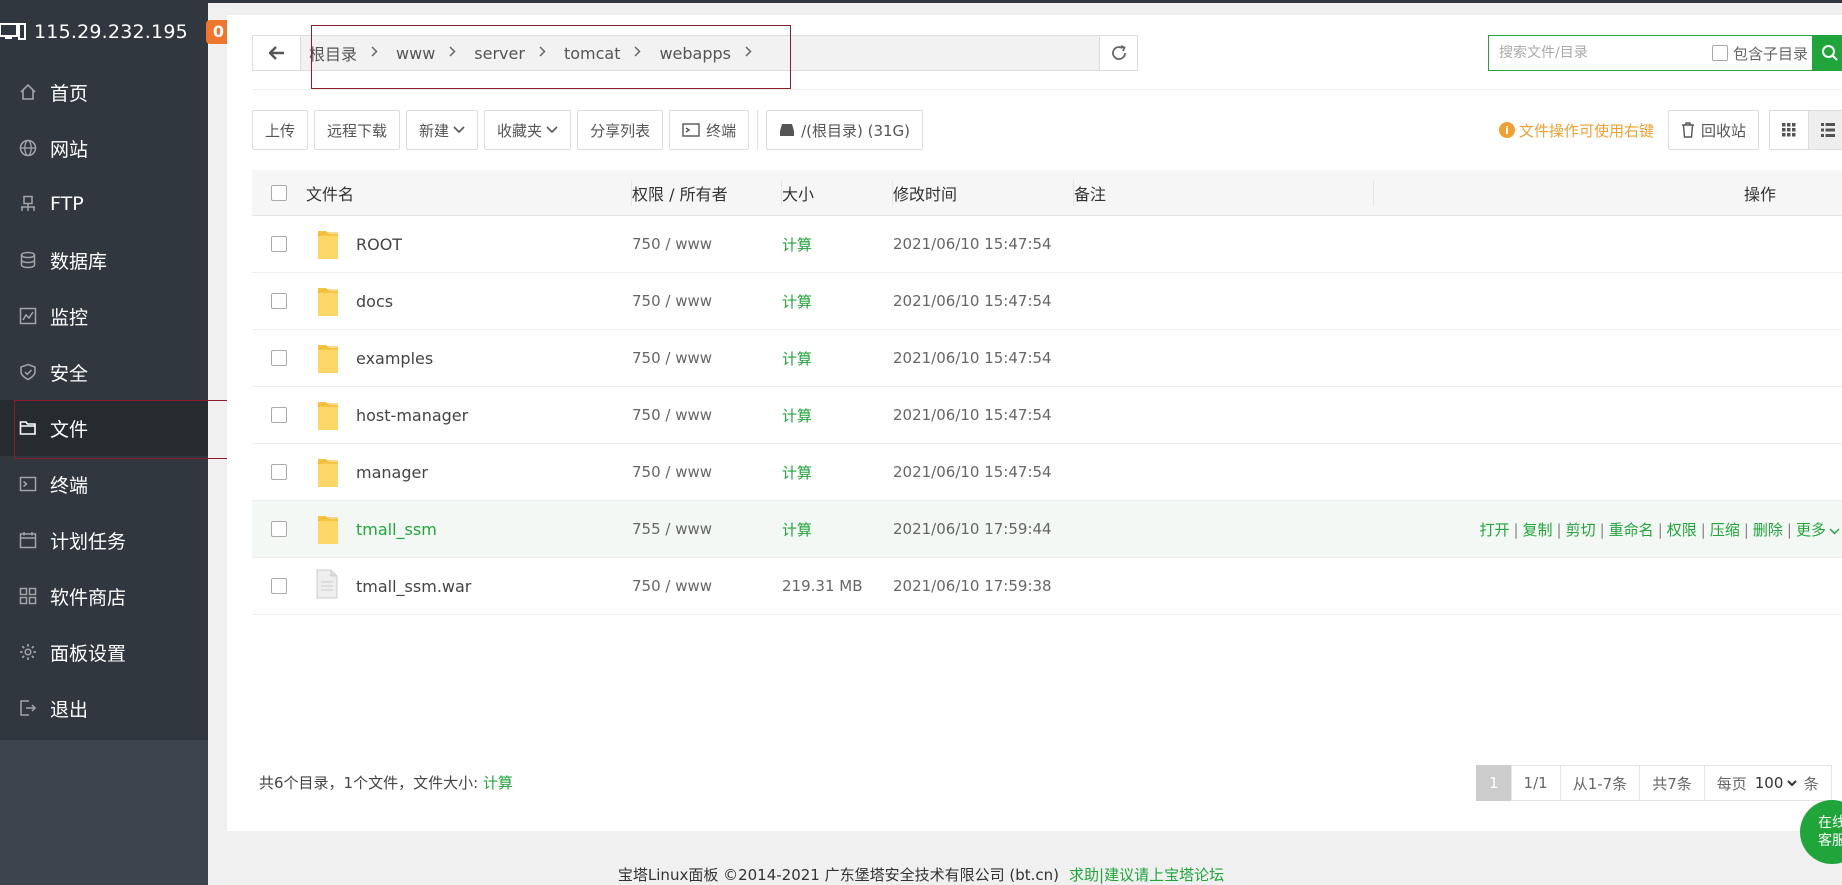 Image resolution: width=1842 pixels, height=885 pixels. I want to click on table-row: manager 750 / www 计算 2021/06/10 15:47:54, so click(1047, 472).